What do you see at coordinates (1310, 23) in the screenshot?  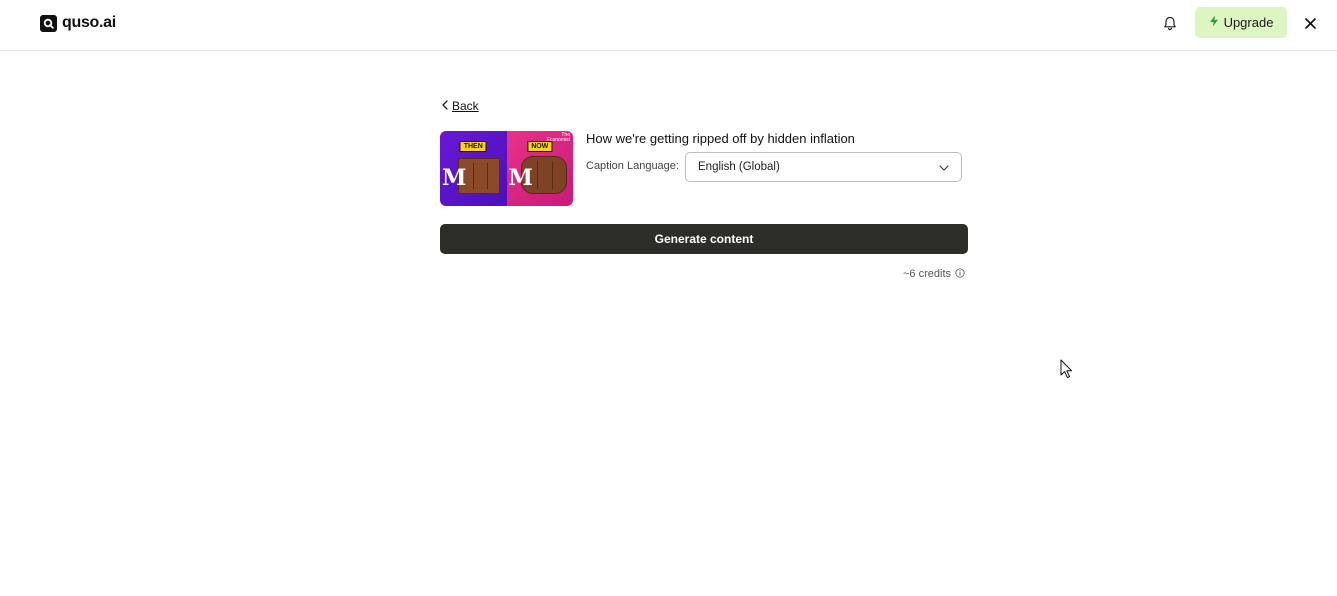 I see `close-icon` at bounding box center [1310, 23].